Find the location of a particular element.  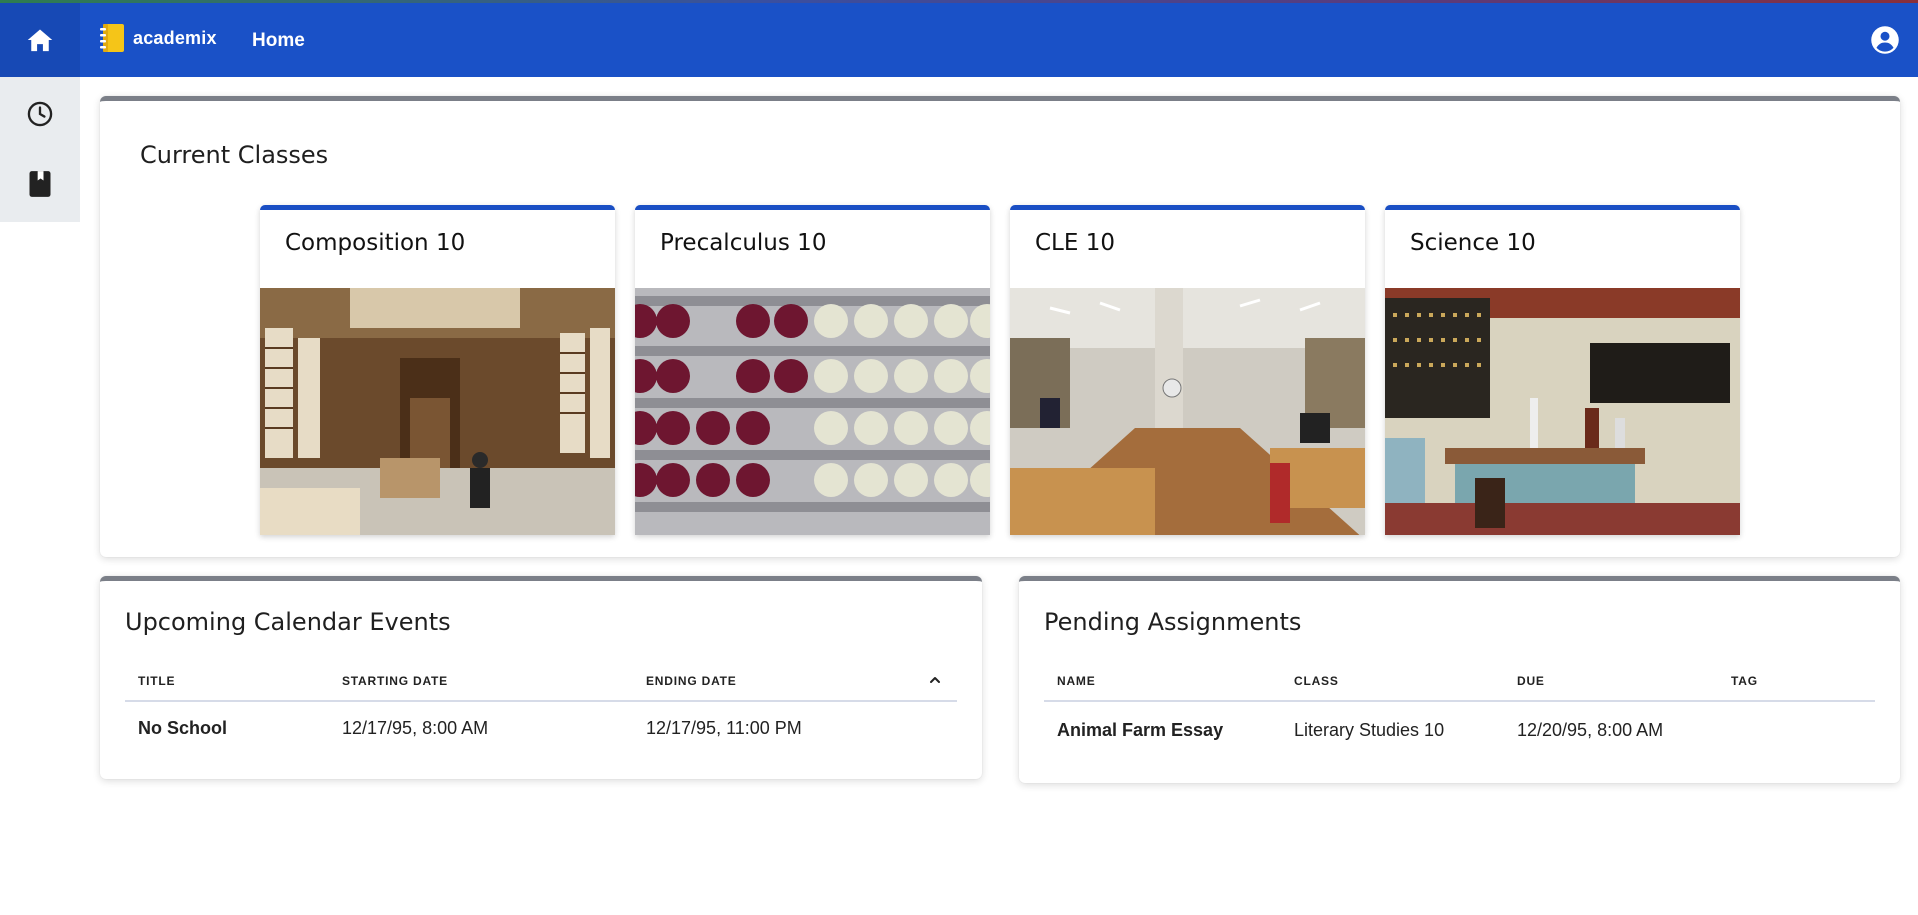

sidebar-item-library is located at coordinates (40, 184).